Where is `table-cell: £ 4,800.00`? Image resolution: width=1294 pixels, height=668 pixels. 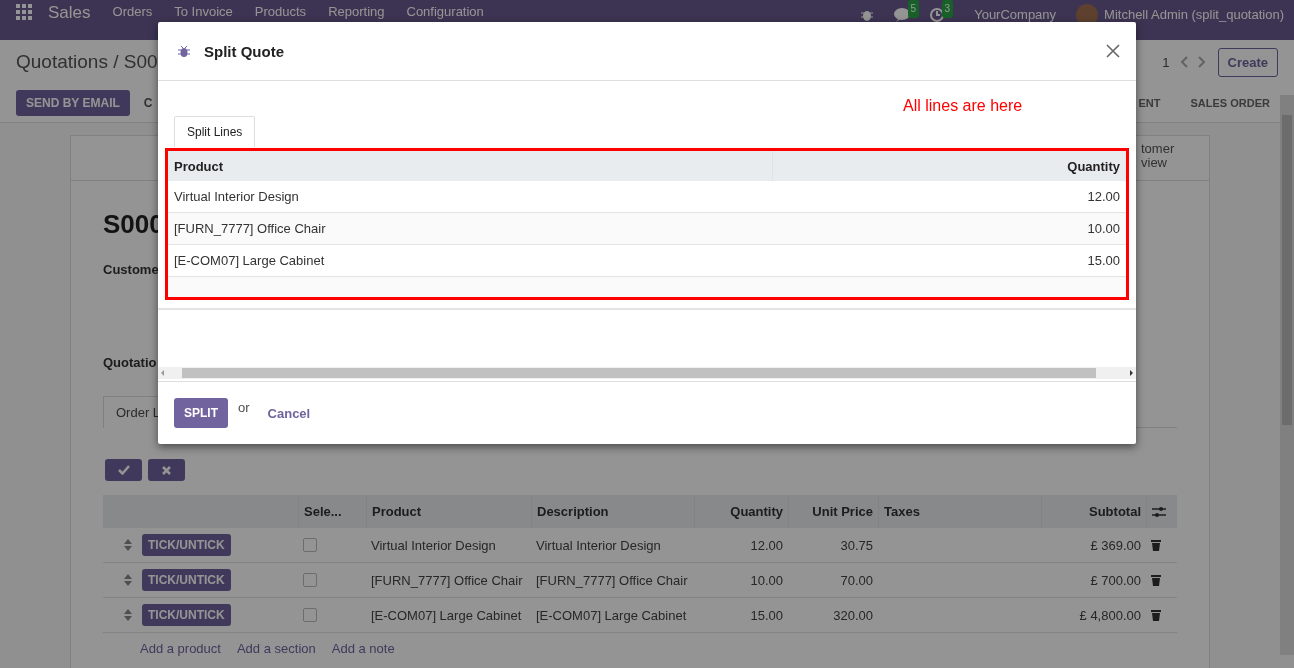
table-cell: £ 4,800.00 is located at coordinates (1093, 615).